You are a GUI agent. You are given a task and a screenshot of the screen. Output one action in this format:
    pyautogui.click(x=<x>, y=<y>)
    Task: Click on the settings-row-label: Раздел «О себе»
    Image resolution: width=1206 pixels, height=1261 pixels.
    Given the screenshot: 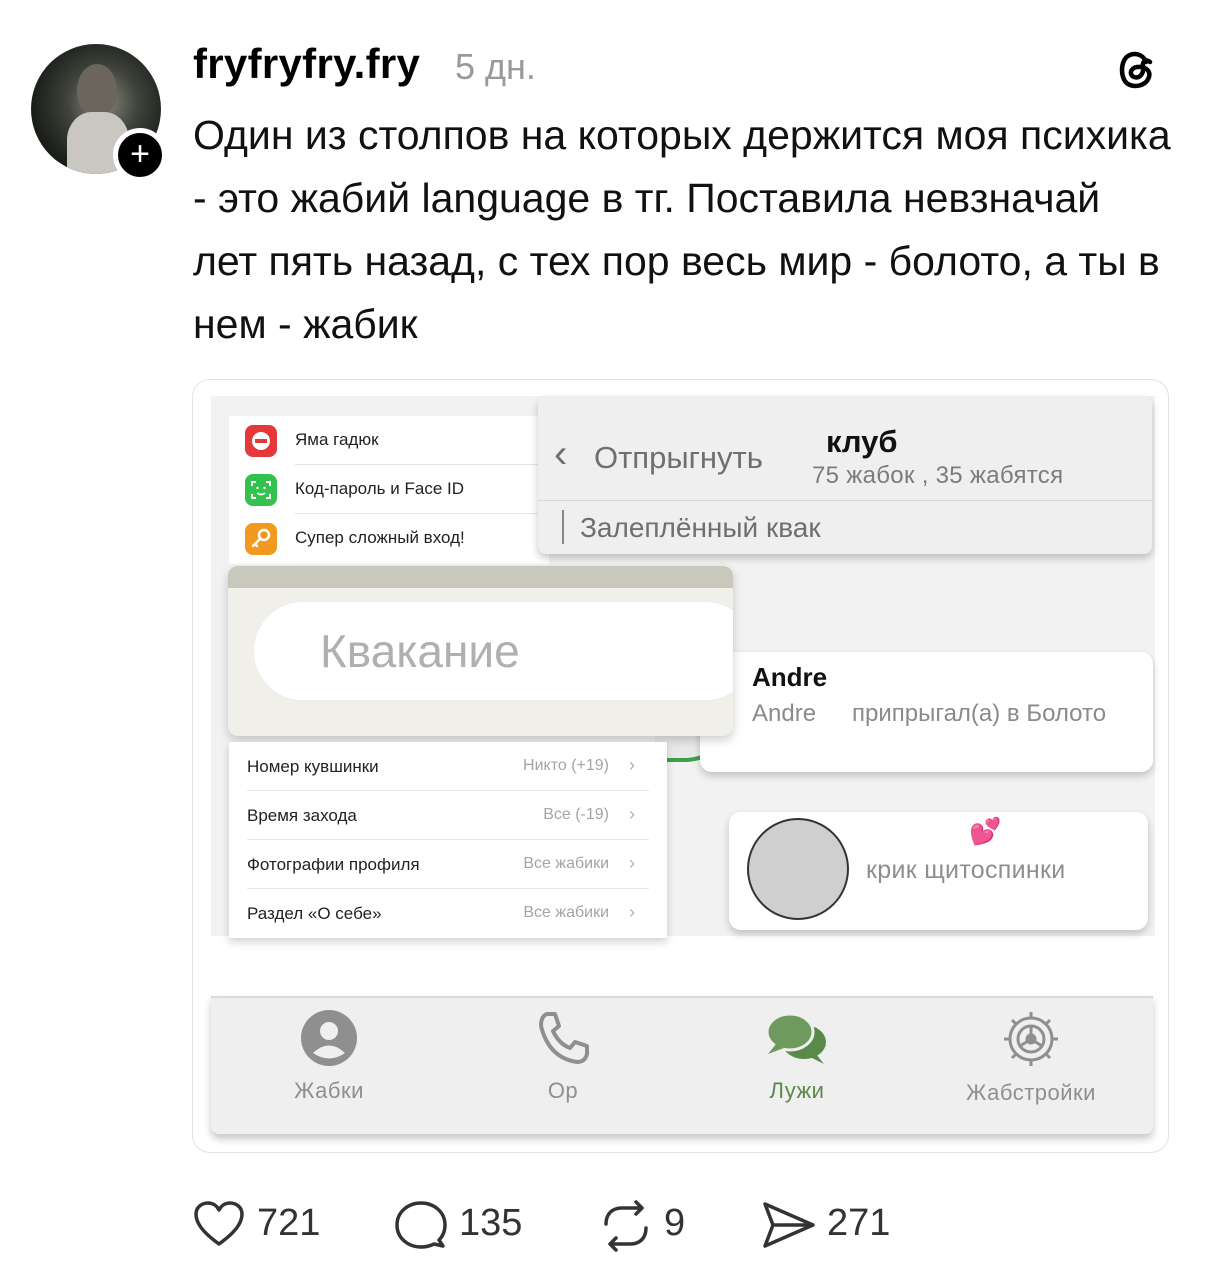 What is the action you would take?
    pyautogui.click(x=314, y=913)
    